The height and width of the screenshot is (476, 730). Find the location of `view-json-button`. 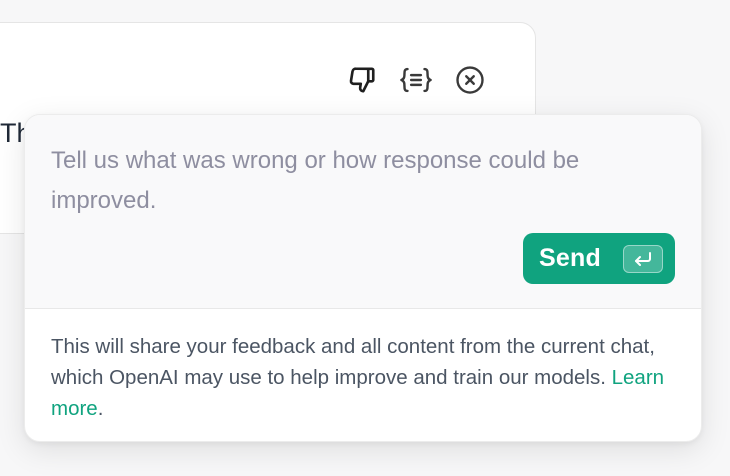

view-json-button is located at coordinates (416, 80).